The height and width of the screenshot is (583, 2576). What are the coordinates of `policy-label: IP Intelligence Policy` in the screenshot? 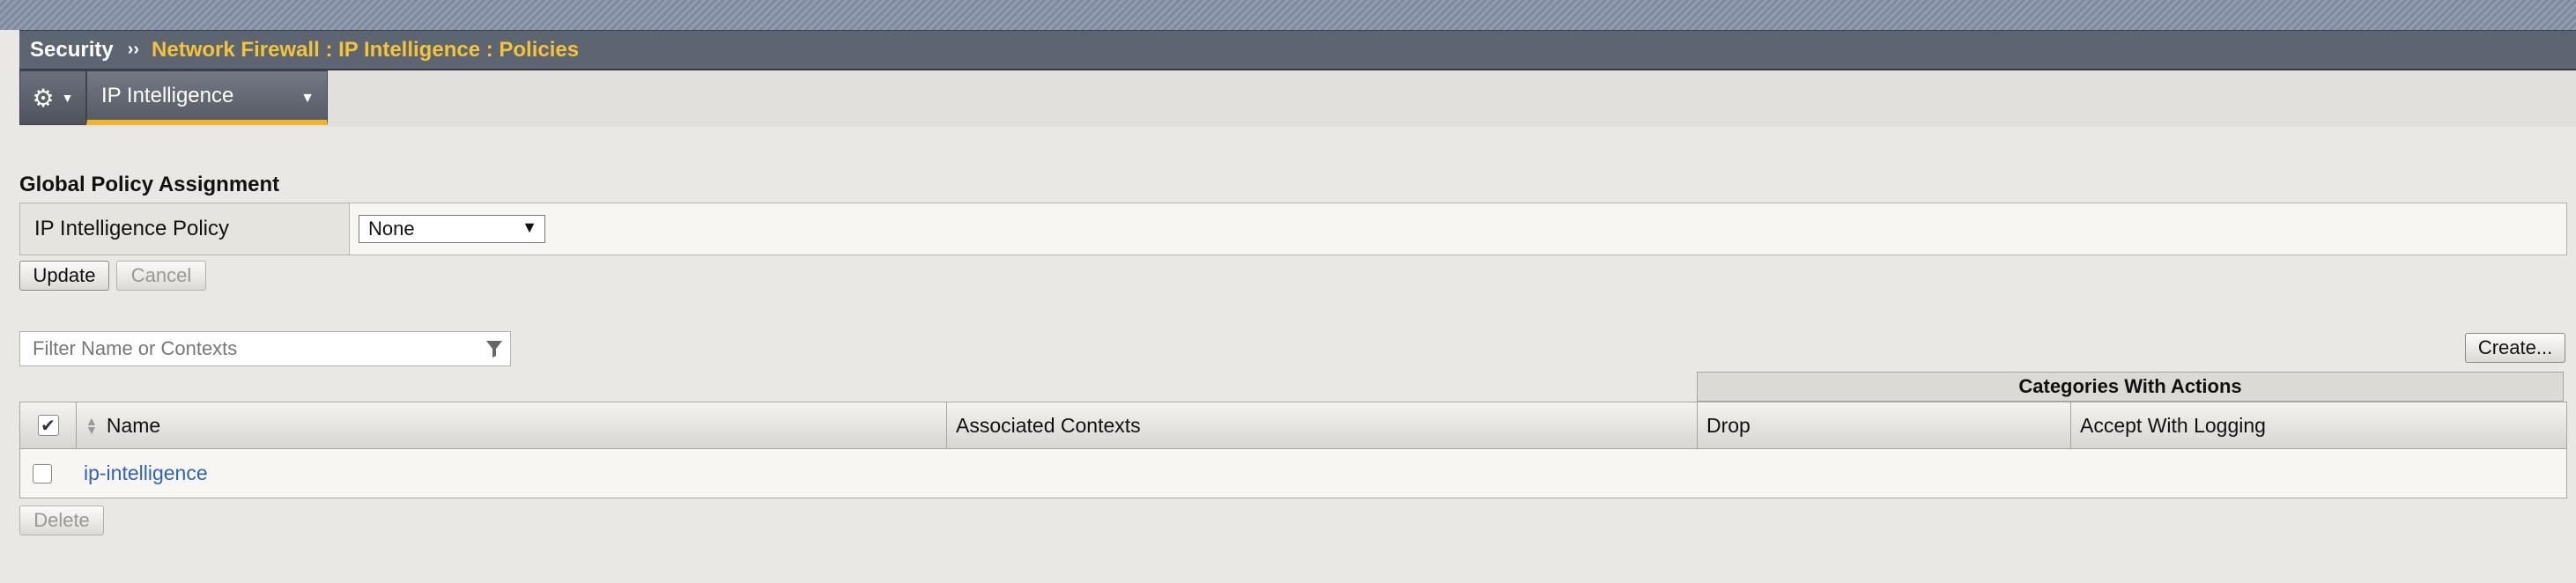 It's located at (185, 229).